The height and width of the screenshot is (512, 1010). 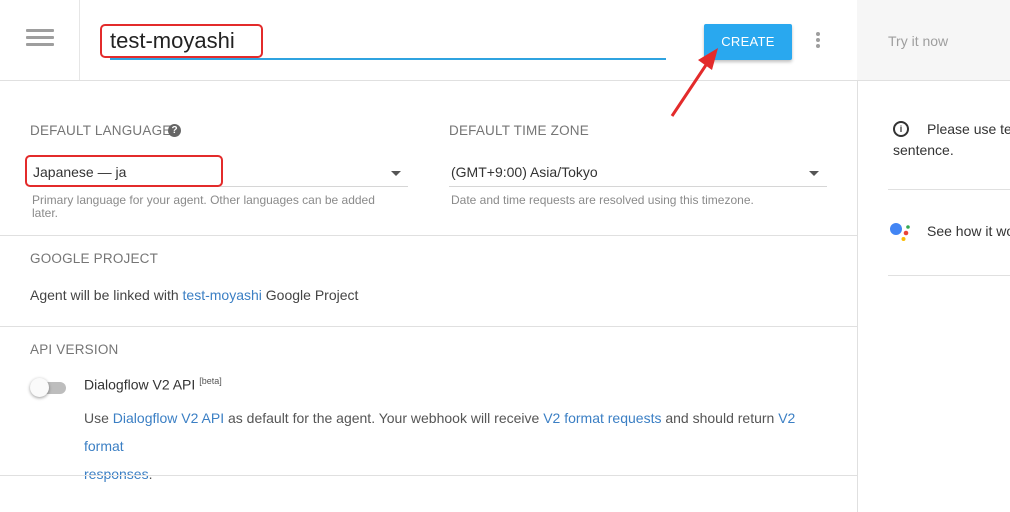 What do you see at coordinates (116, 474) in the screenshot?
I see `responses-link: responses` at bounding box center [116, 474].